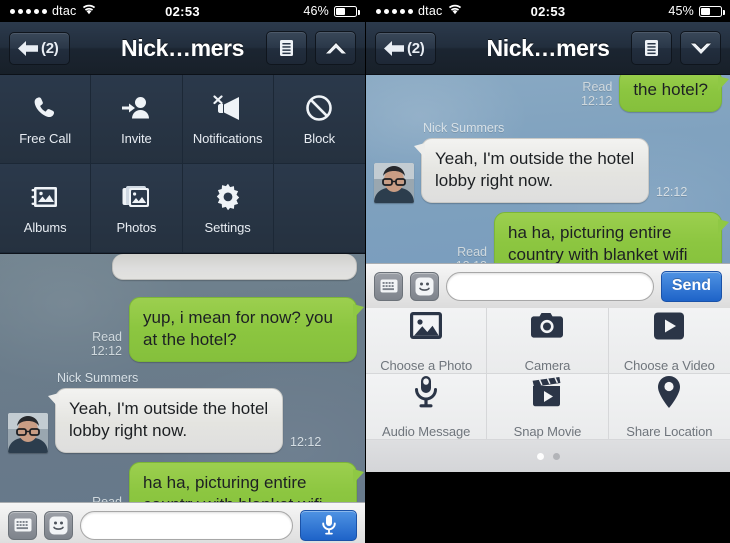 Image resolution: width=730 pixels, height=543 pixels. I want to click on action-label: Free Call, so click(45, 138).